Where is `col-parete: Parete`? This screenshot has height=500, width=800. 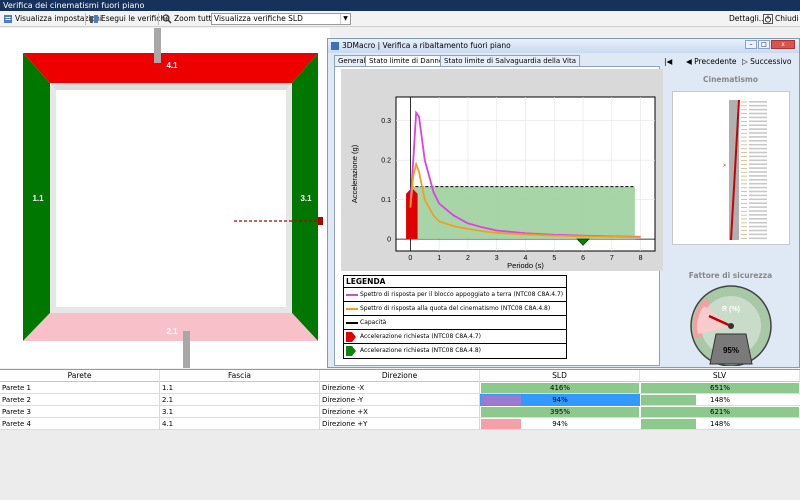
col-parete: Parete is located at coordinates (80, 376).